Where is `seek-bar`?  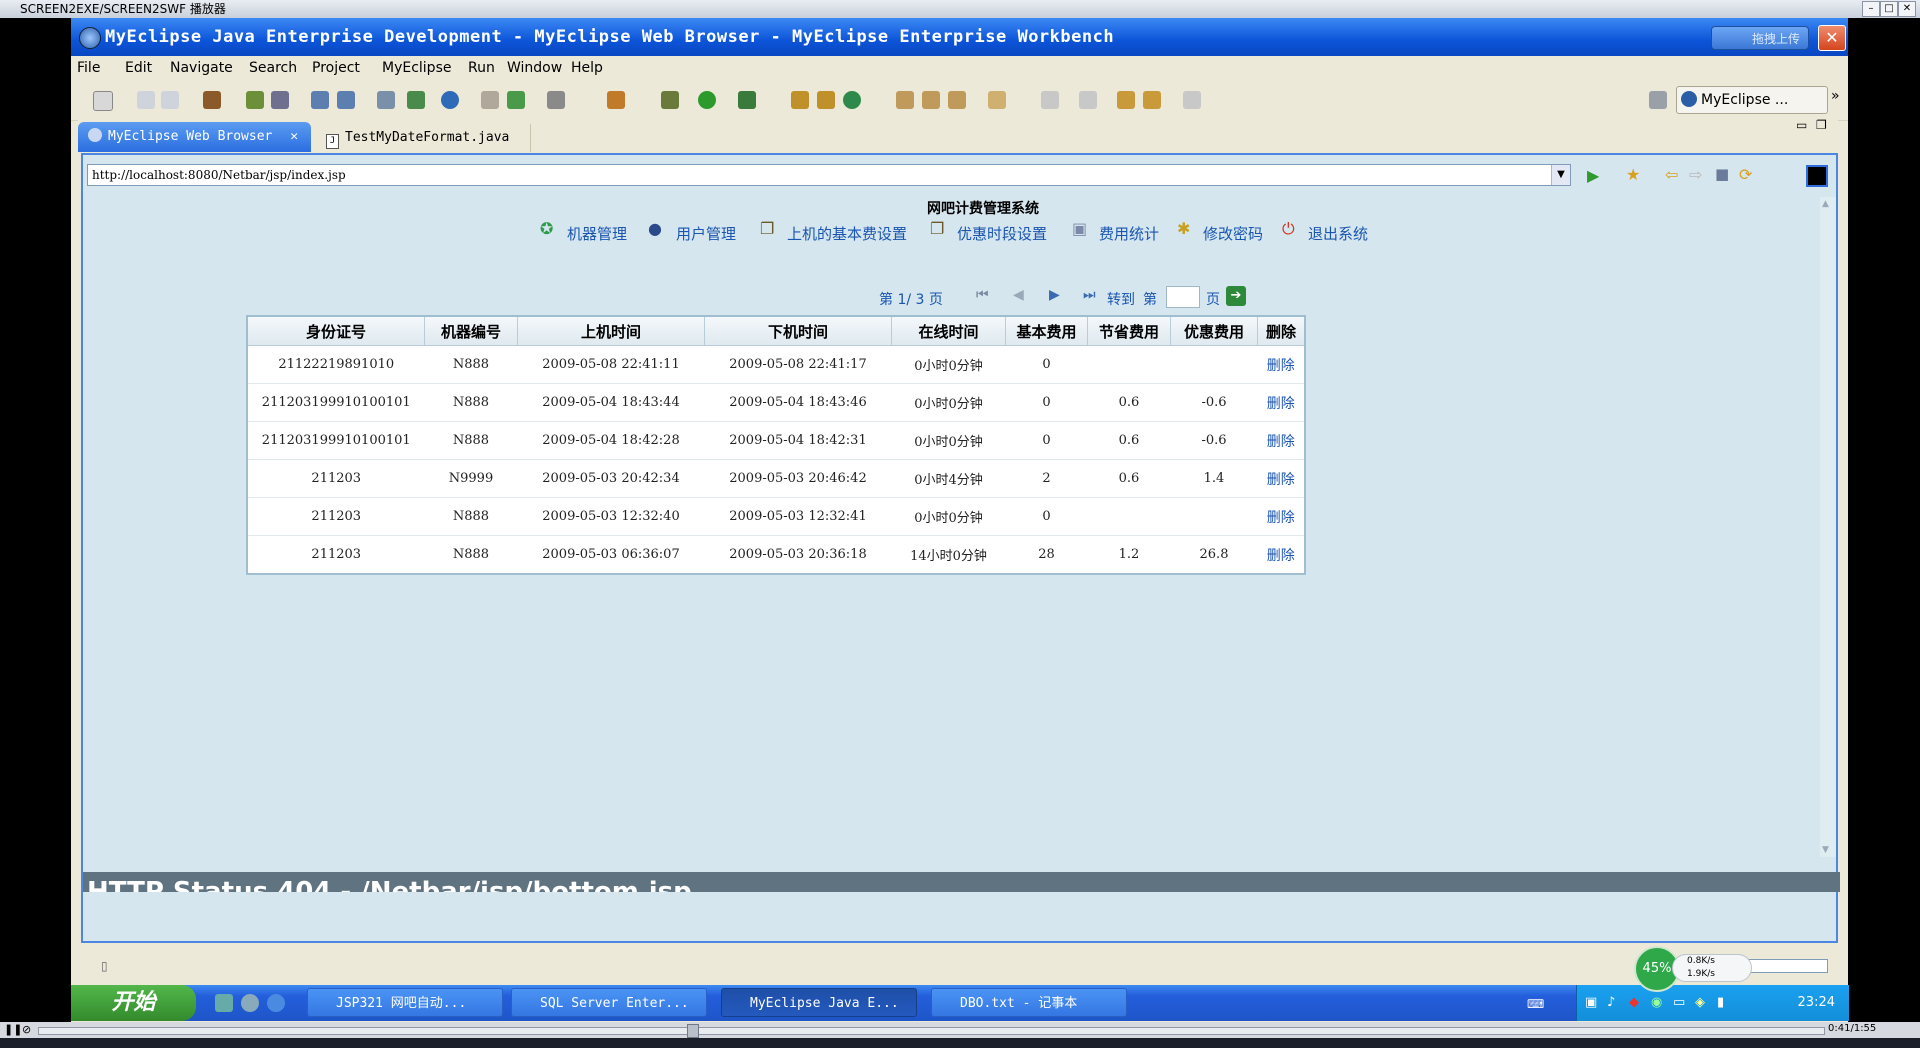
seek-bar is located at coordinates (931, 1031).